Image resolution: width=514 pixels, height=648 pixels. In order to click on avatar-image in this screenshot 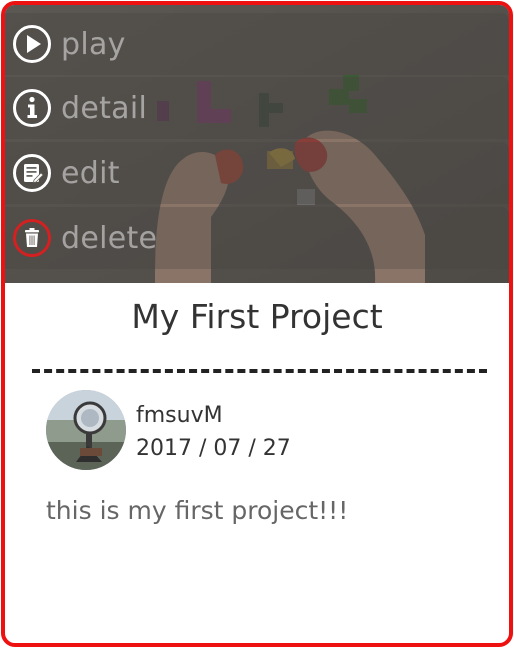, I will do `click(86, 430)`.